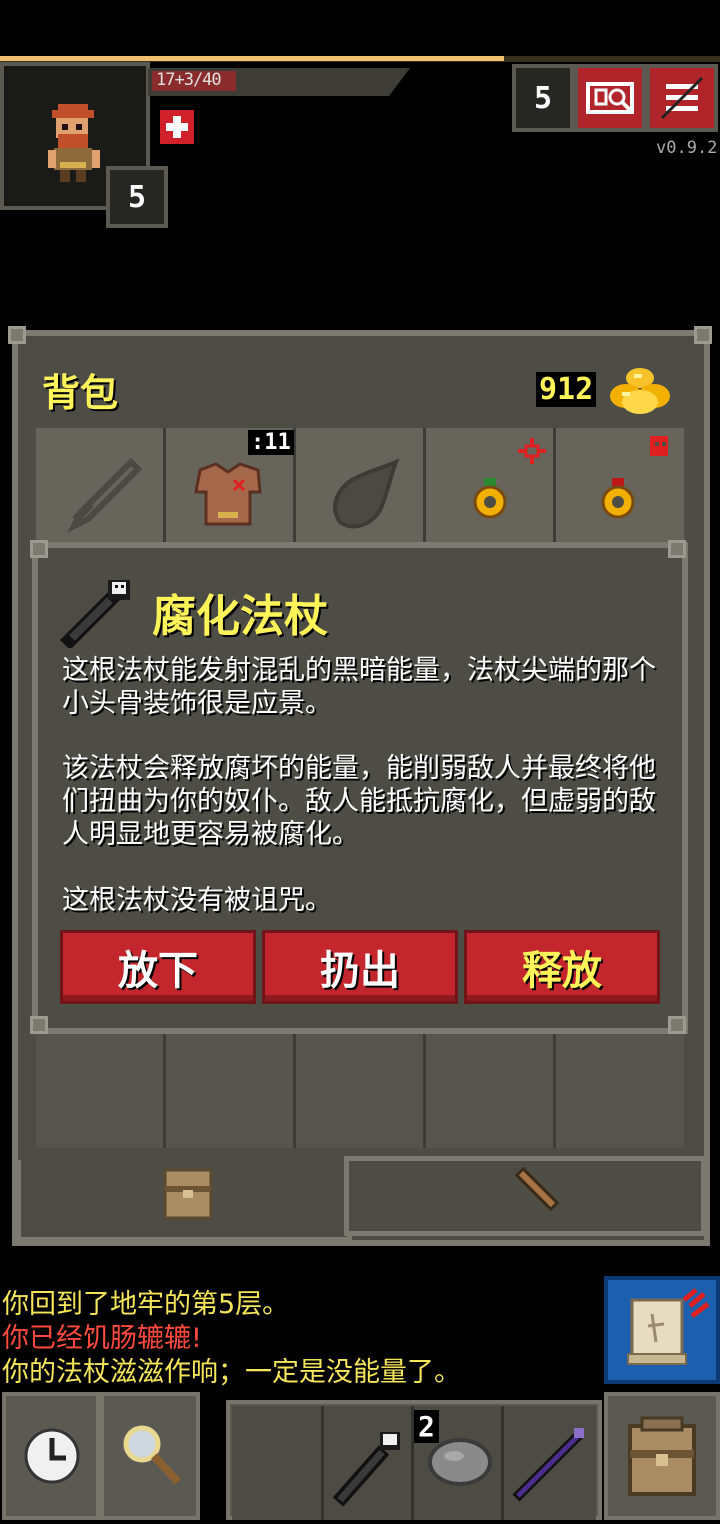  I want to click on gold-pile-icon, so click(640, 391).